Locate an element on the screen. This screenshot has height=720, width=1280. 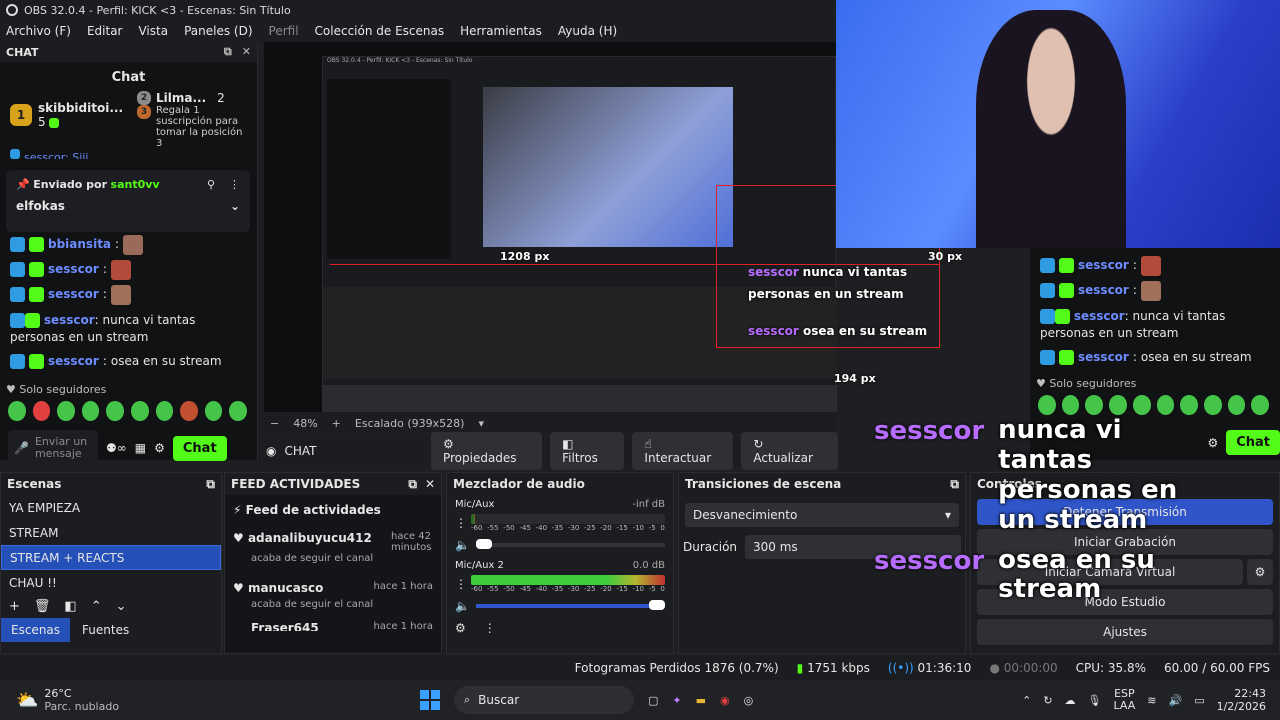
filter-icon: ◧ is located at coordinates (70, 606).